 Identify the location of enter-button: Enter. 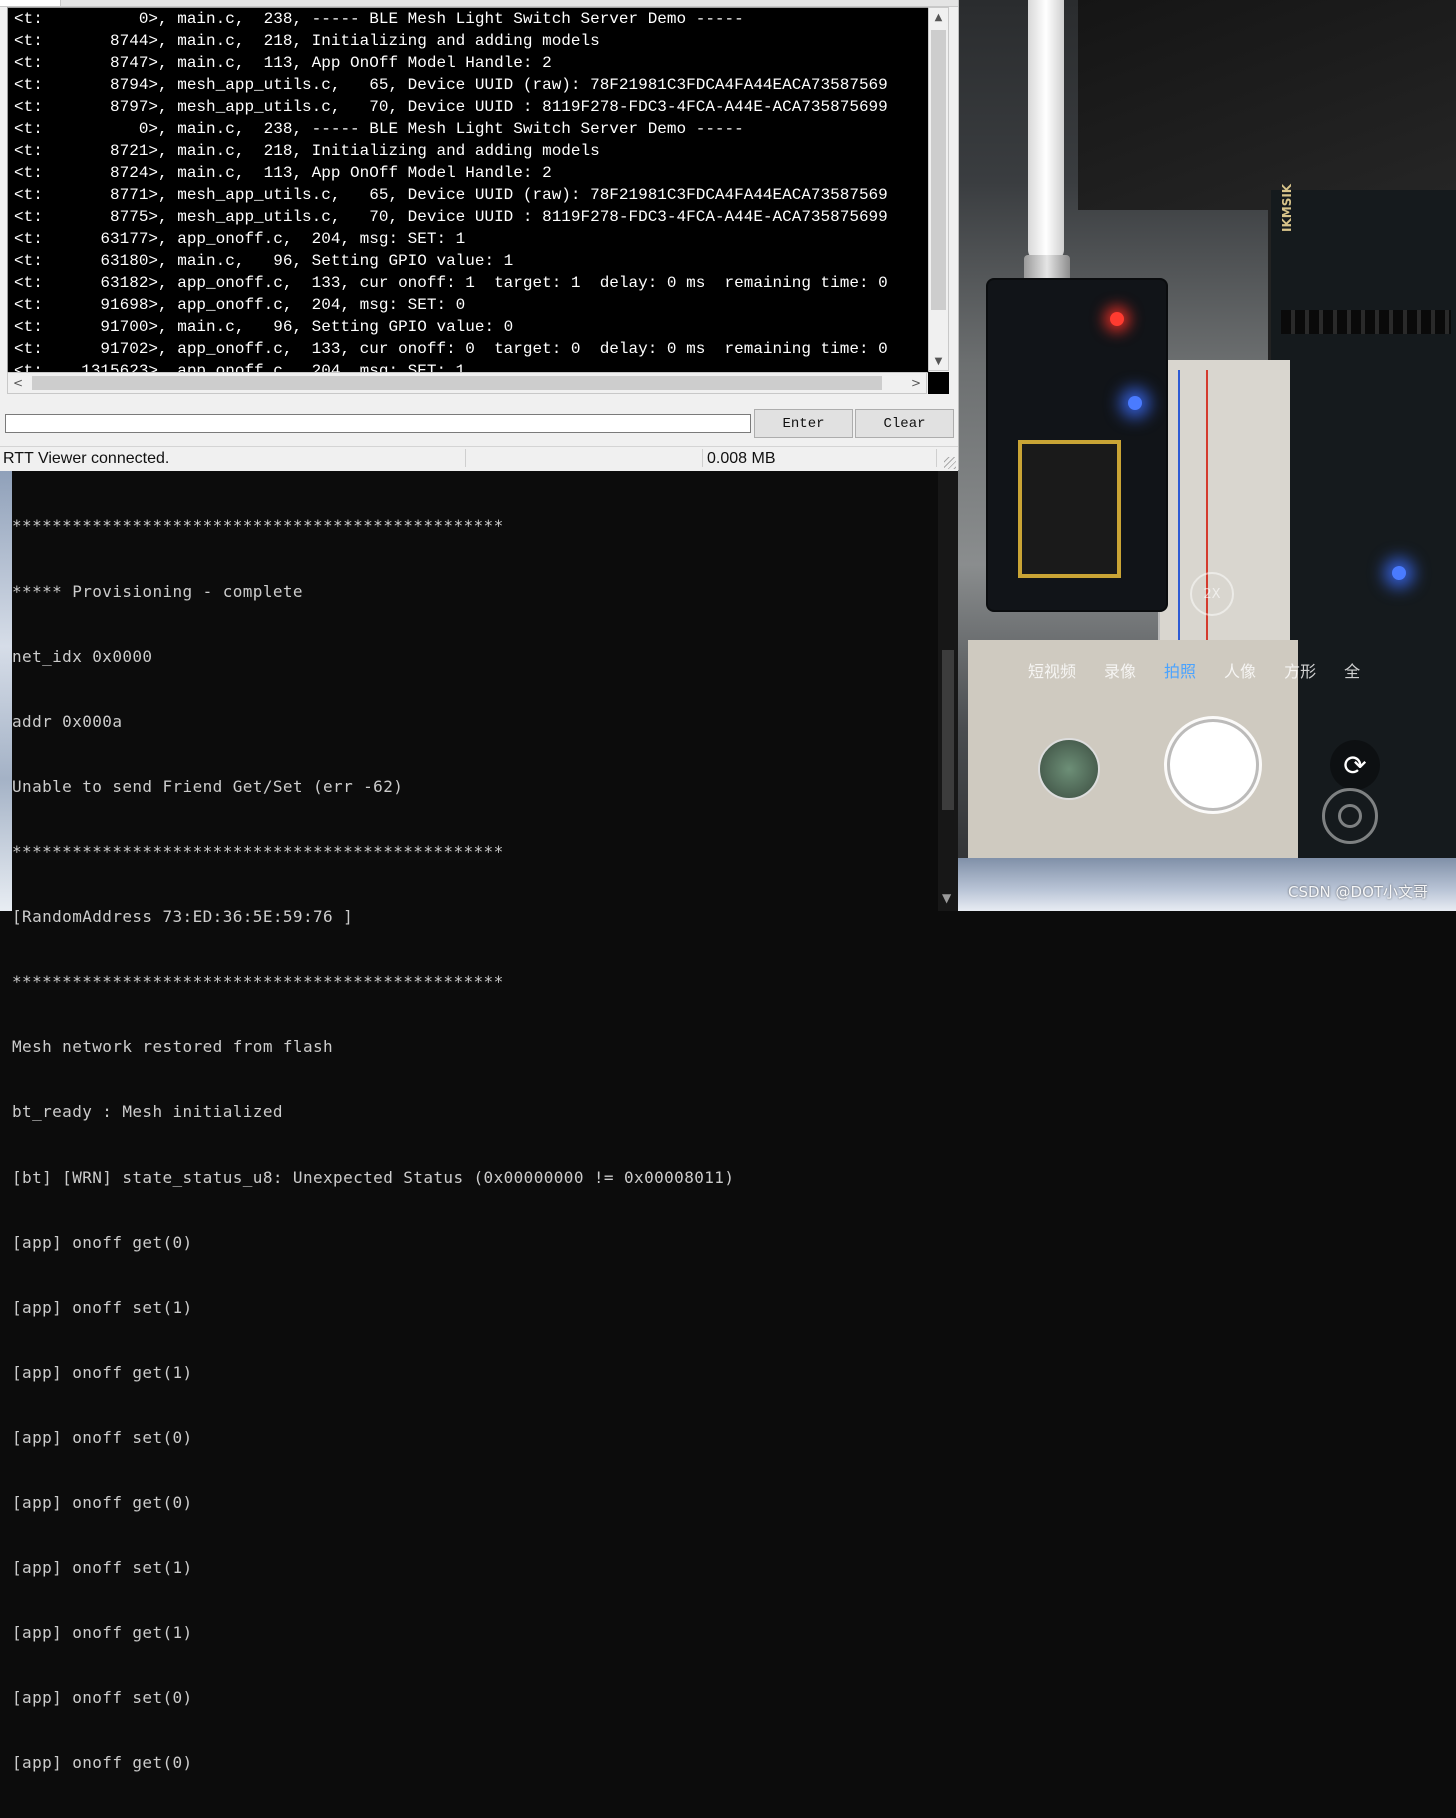
(803, 423).